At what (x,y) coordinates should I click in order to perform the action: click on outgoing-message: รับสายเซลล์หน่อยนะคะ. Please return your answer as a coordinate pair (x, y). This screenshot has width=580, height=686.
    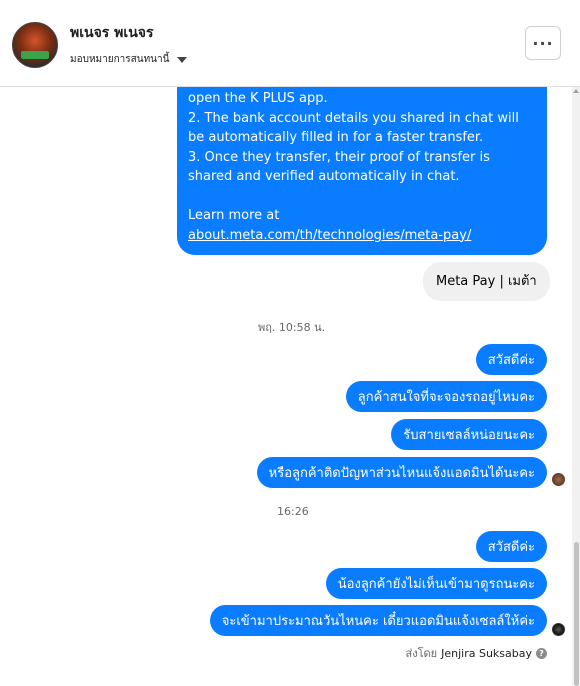
    Looking at the image, I should click on (469, 434).